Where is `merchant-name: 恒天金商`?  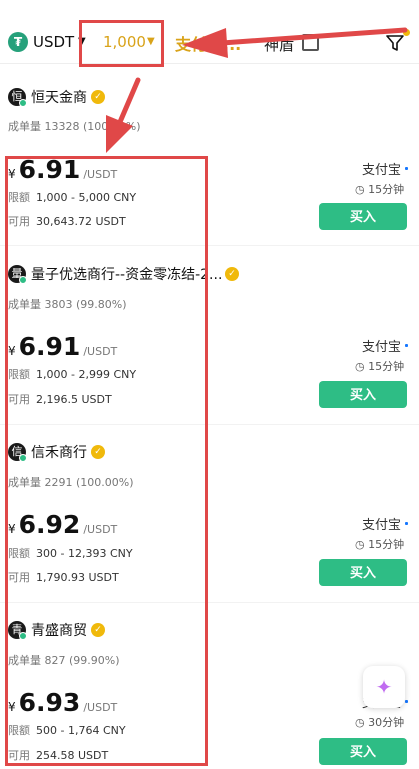 merchant-name: 恒天金商 is located at coordinates (59, 97).